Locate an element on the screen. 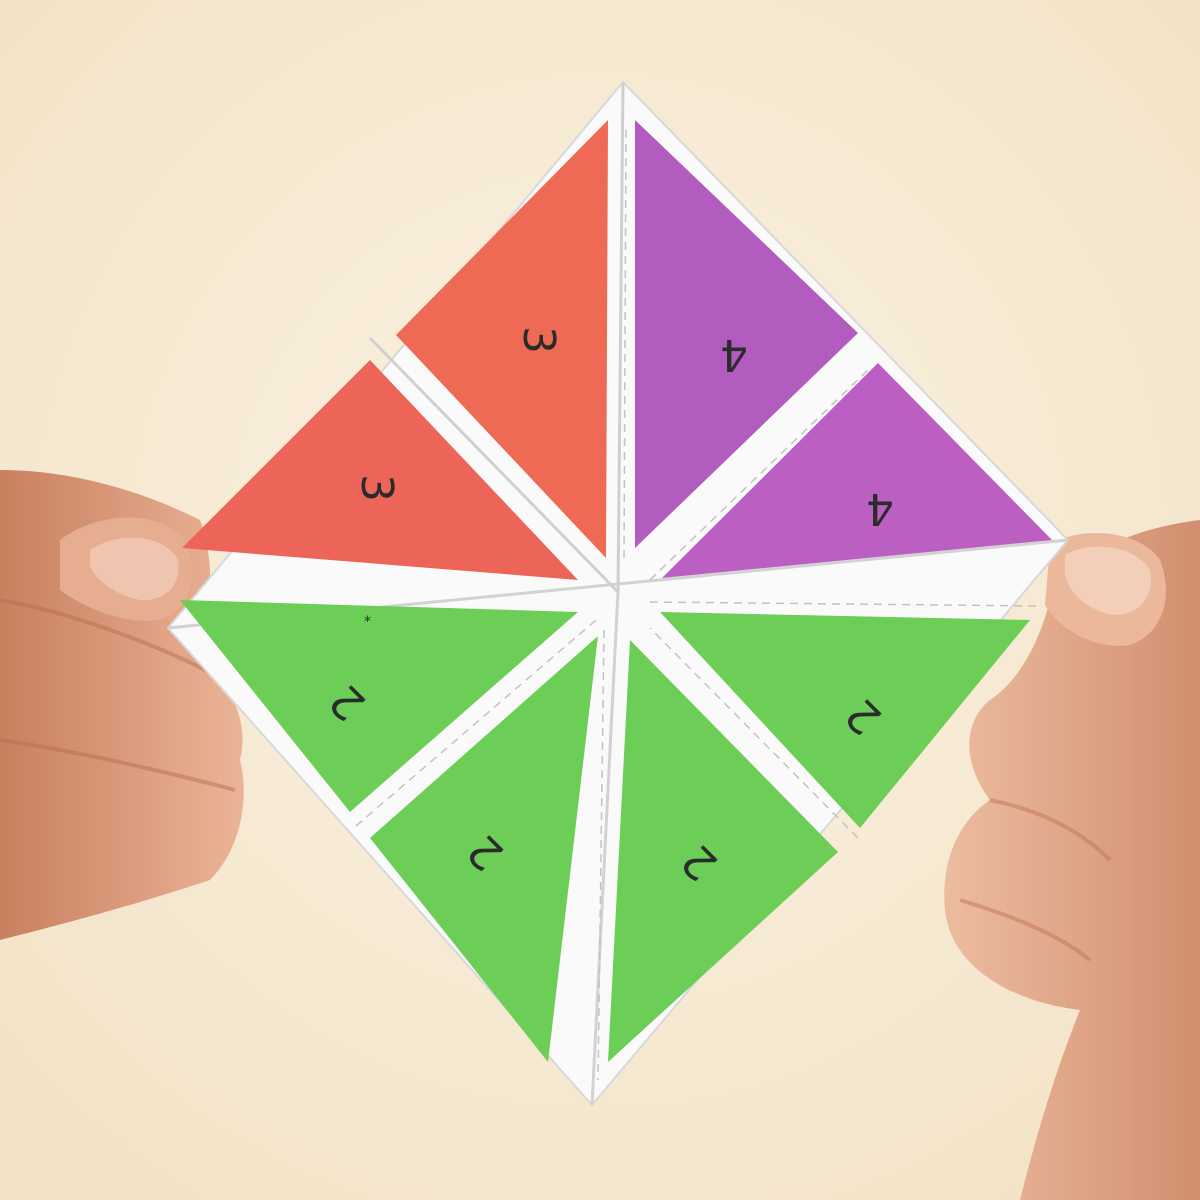 The image size is (1200, 1200). flap-label-top-left-upper: 3 is located at coordinates (538, 340).